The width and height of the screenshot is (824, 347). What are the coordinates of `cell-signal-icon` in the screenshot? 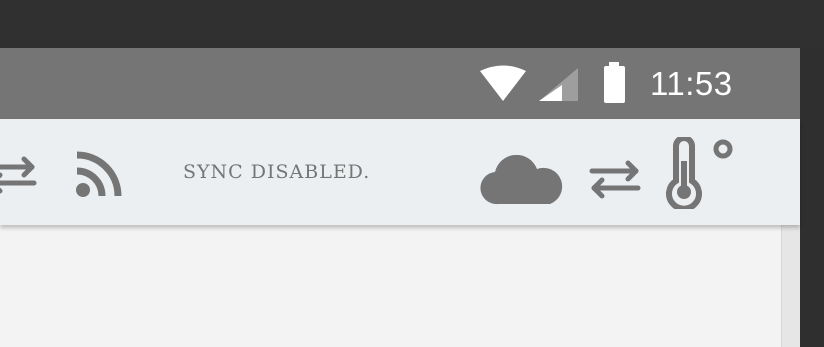 It's located at (558, 84).